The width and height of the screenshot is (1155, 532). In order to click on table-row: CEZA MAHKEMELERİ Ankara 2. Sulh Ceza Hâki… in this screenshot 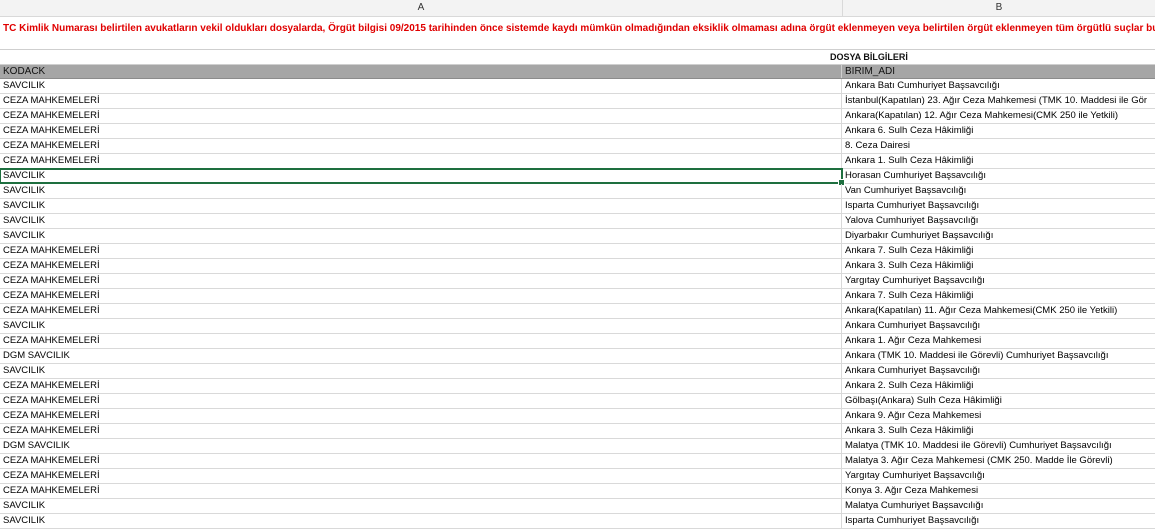, I will do `click(577, 386)`.